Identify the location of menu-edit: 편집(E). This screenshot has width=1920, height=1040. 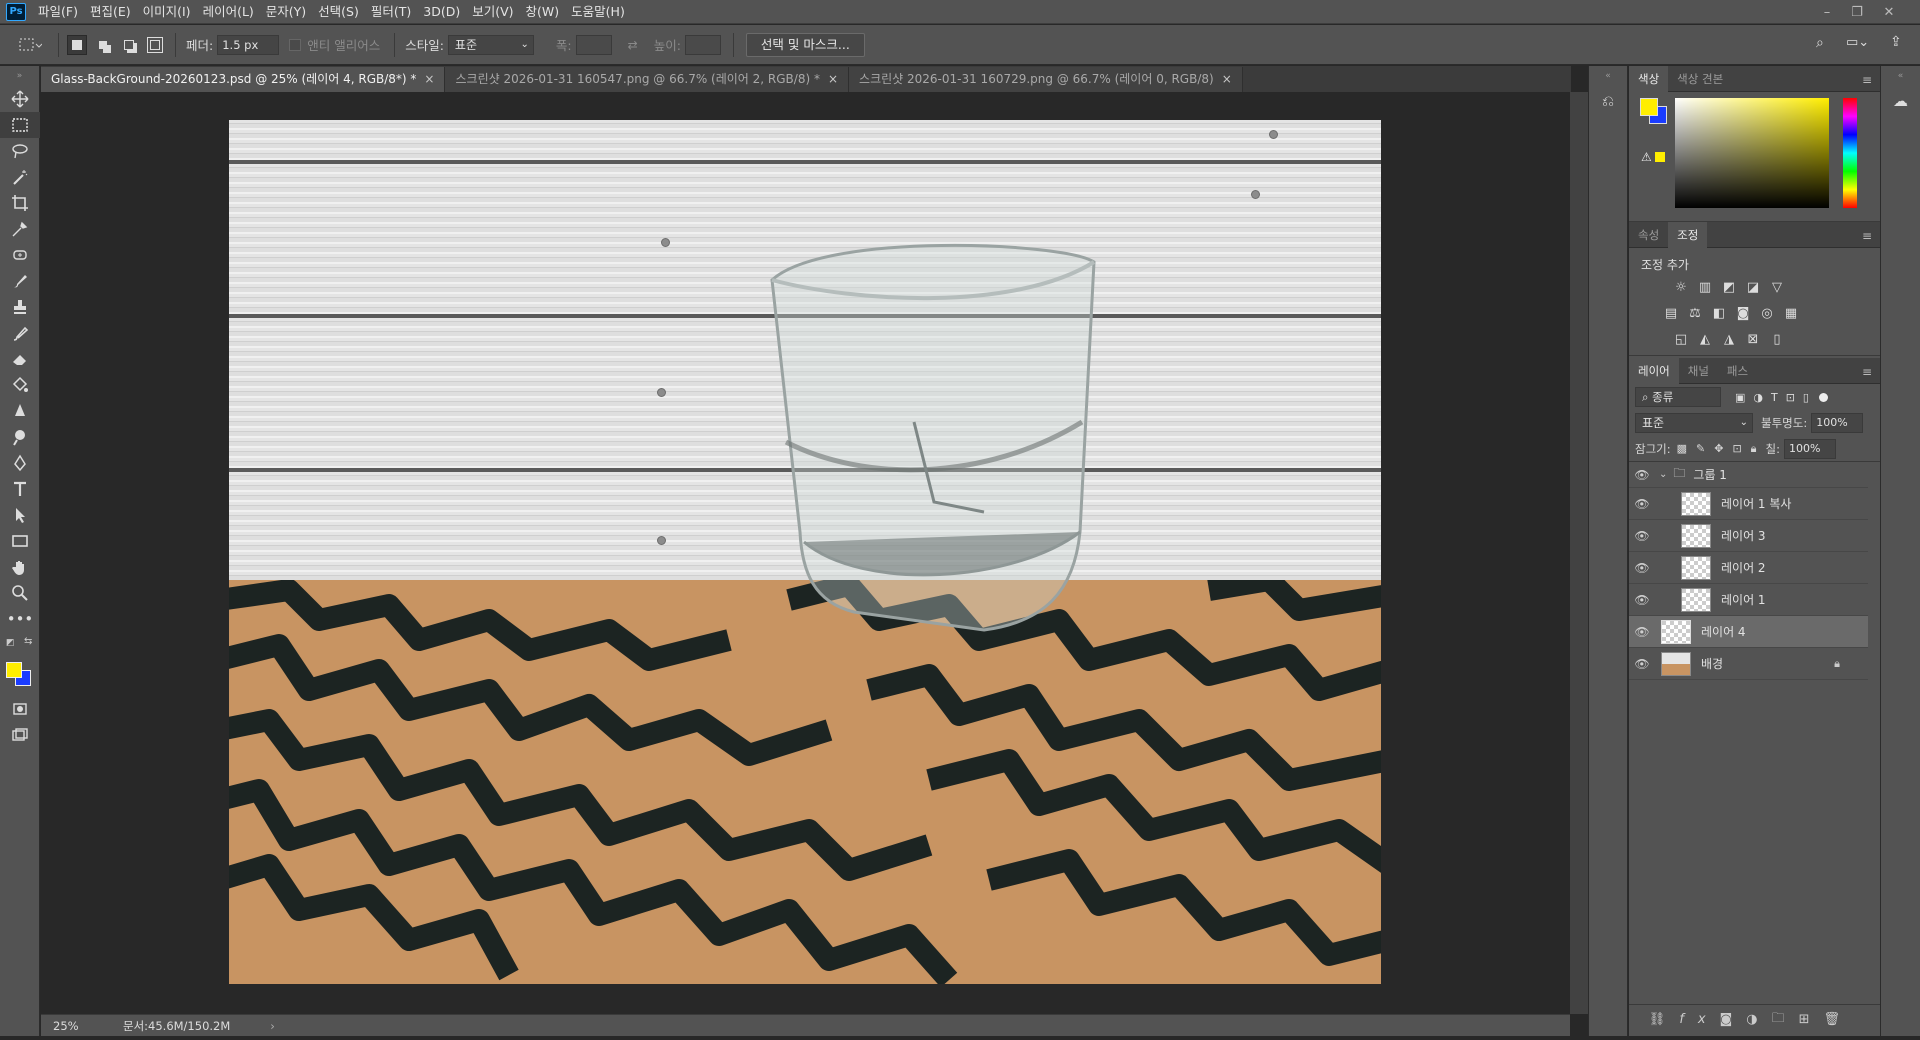
(110, 12).